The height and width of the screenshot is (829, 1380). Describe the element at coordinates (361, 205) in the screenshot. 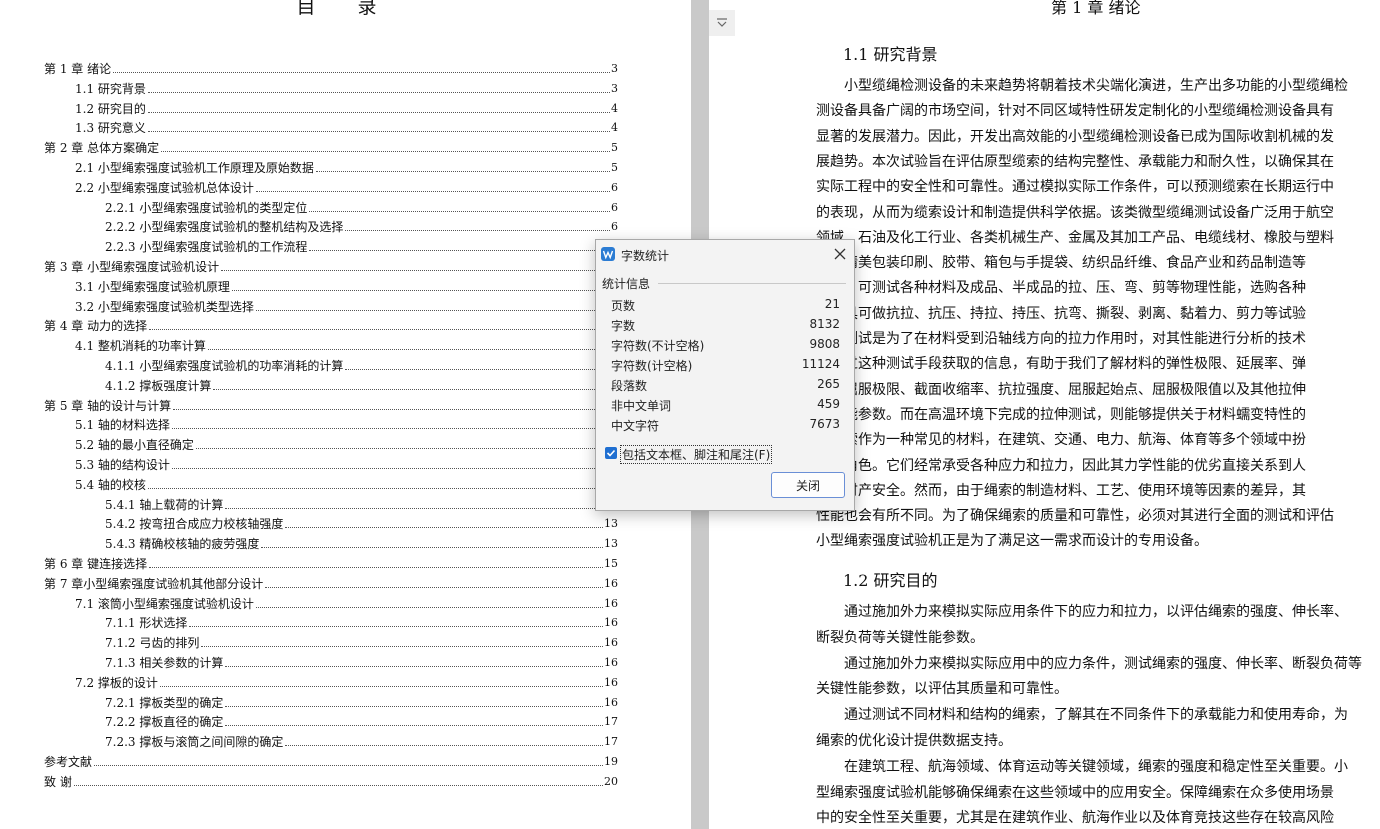

I see `toc-entry: 2.2.1 小型绳索强度试验机的类型定位 6` at that location.